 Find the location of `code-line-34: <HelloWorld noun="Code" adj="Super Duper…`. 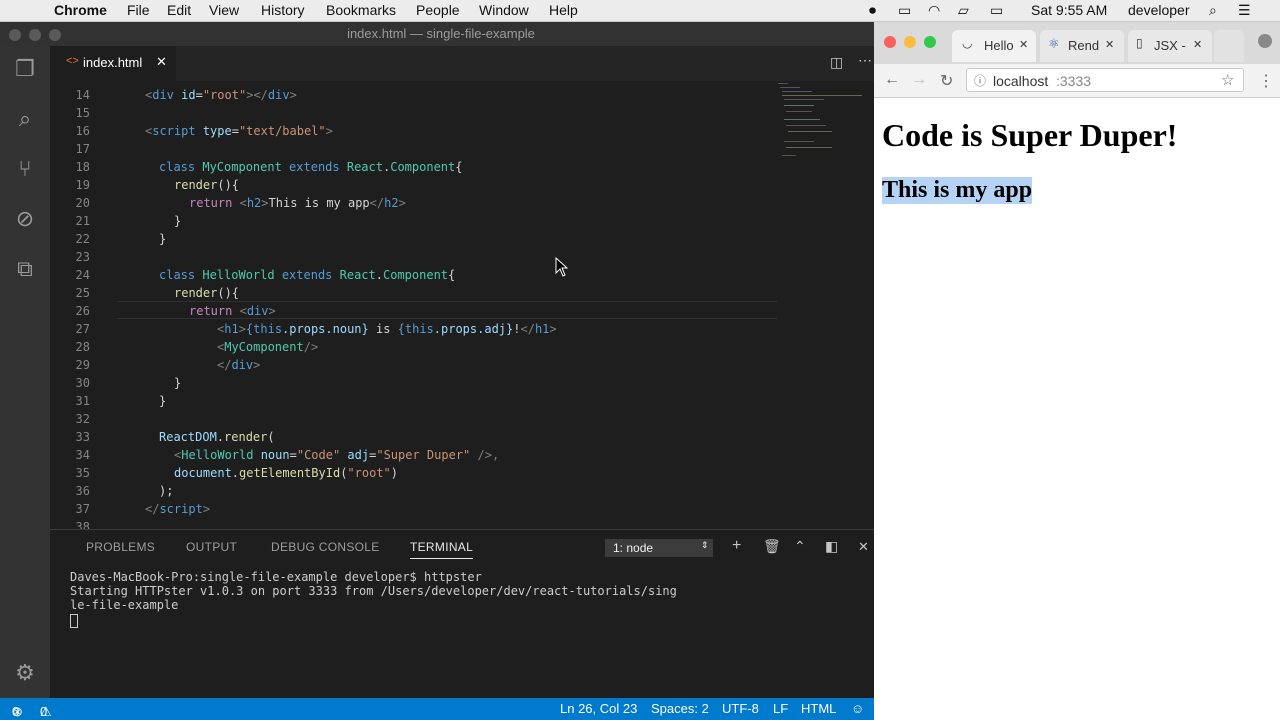

code-line-34: <HelloWorld noun="Code" adj="Super Duper… is located at coordinates (337, 455).